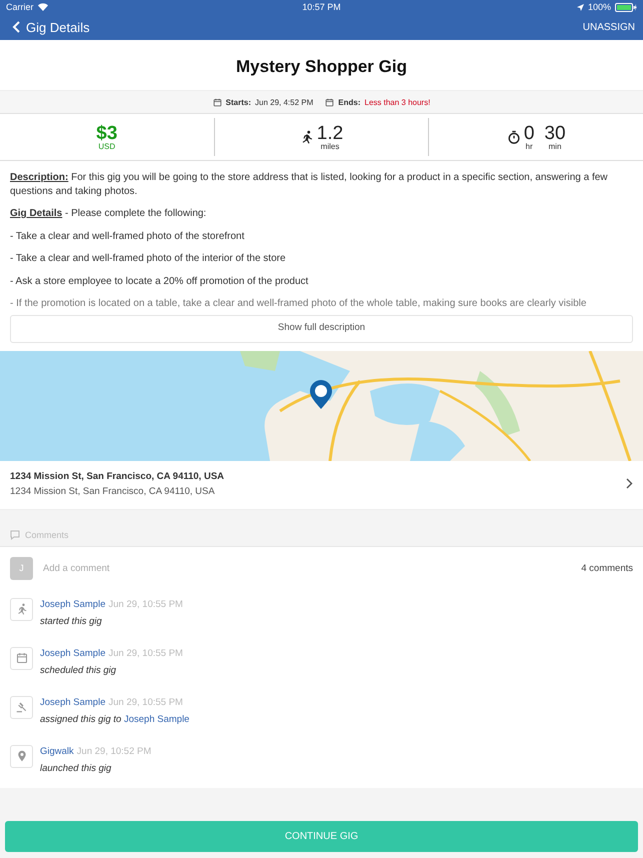  Describe the element at coordinates (555, 133) in the screenshot. I see `minutes-value: 30` at that location.